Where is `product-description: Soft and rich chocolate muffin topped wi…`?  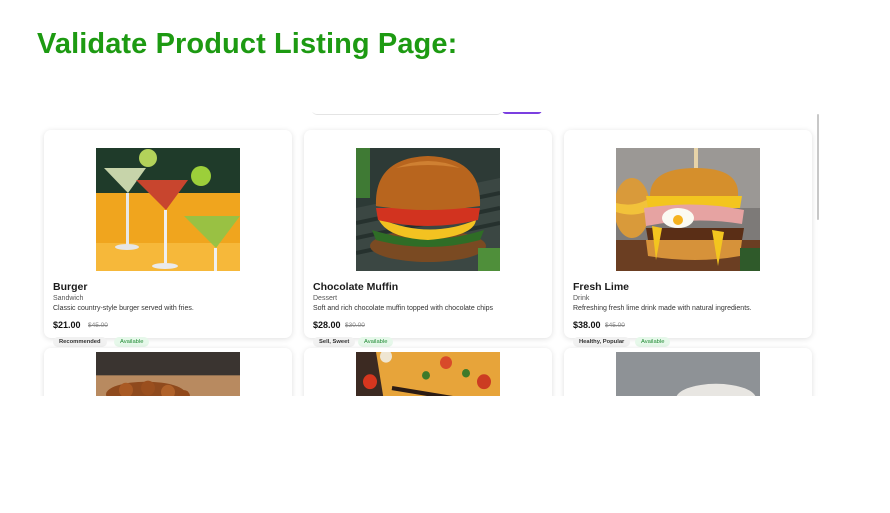 product-description: Soft and rich chocolate muffin topped wi… is located at coordinates (403, 308).